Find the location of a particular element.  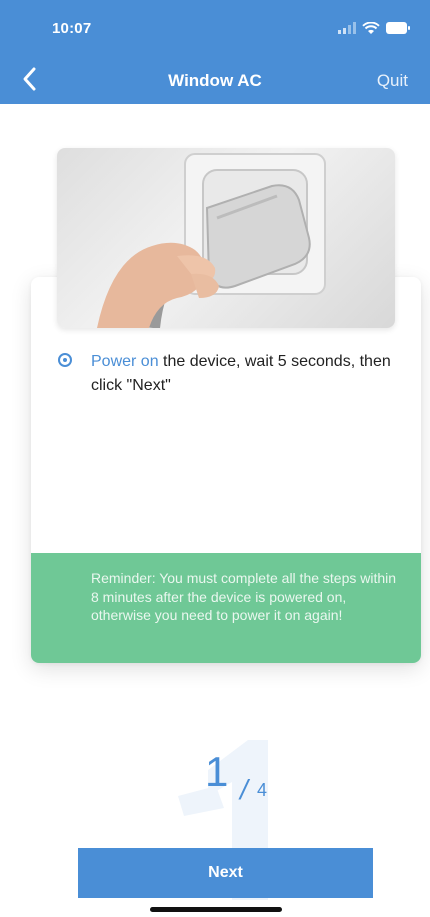

battery-icon is located at coordinates (398, 28).